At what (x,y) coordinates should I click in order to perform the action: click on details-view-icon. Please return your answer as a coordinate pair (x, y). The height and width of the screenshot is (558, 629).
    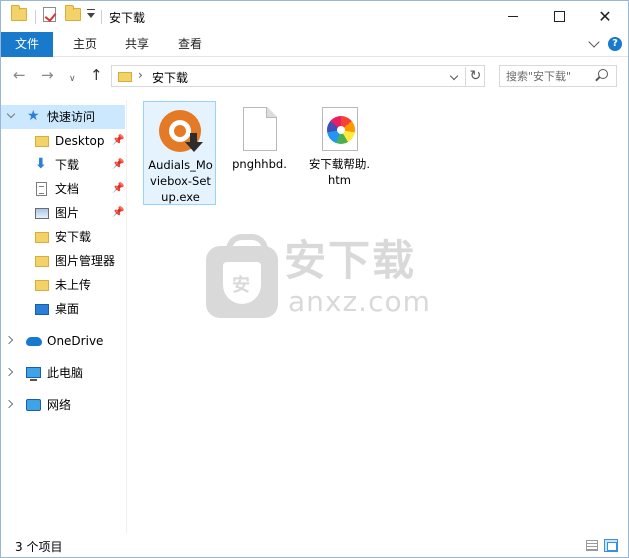
    Looking at the image, I should click on (592, 545).